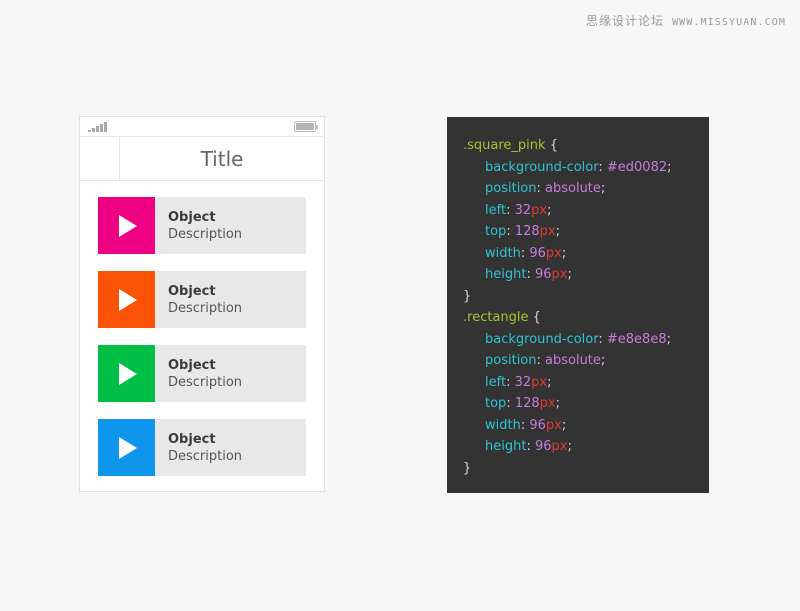 This screenshot has height=611, width=800. I want to click on signal-bars-icon, so click(97, 126).